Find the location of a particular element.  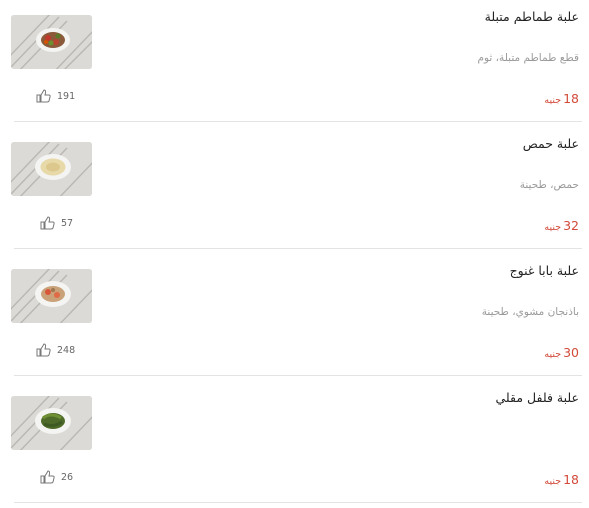

like-count: 248 is located at coordinates (66, 350).